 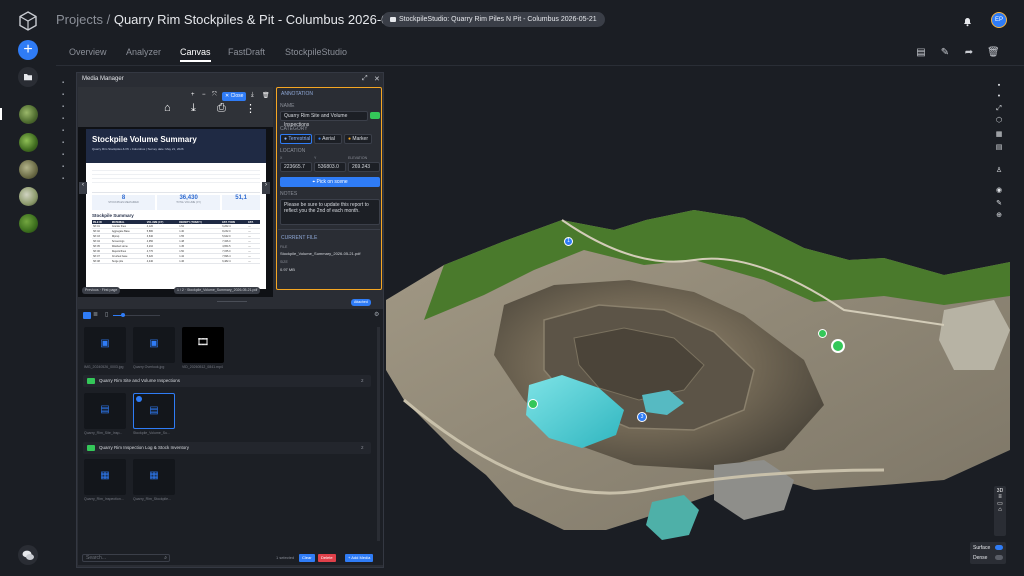 What do you see at coordinates (999, 135) in the screenshot?
I see `grid-icon: ▦` at bounding box center [999, 135].